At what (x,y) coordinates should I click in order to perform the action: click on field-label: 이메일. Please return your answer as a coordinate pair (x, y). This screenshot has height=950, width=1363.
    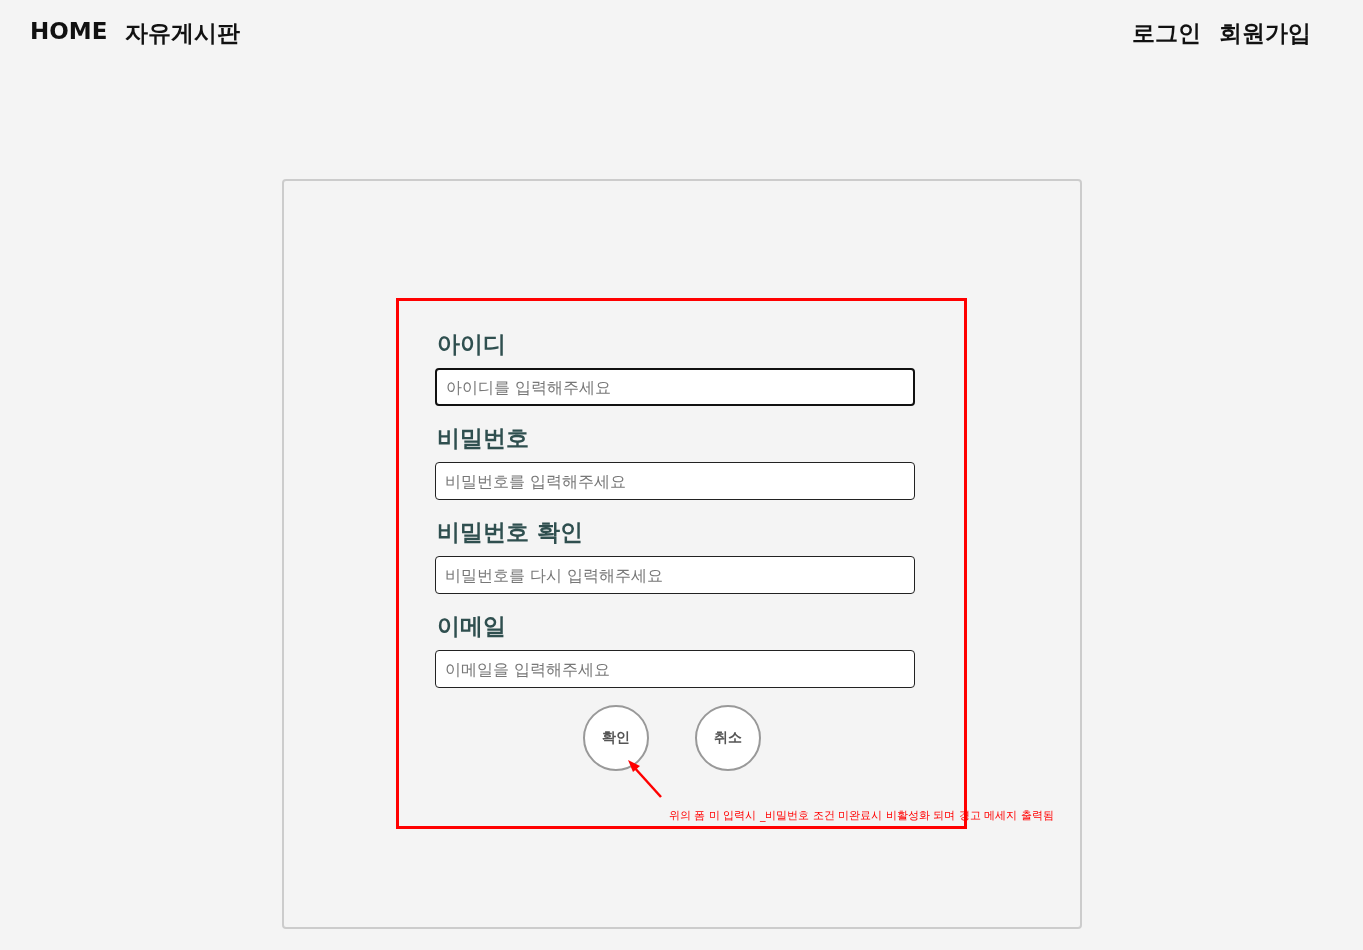
    Looking at the image, I should click on (472, 626).